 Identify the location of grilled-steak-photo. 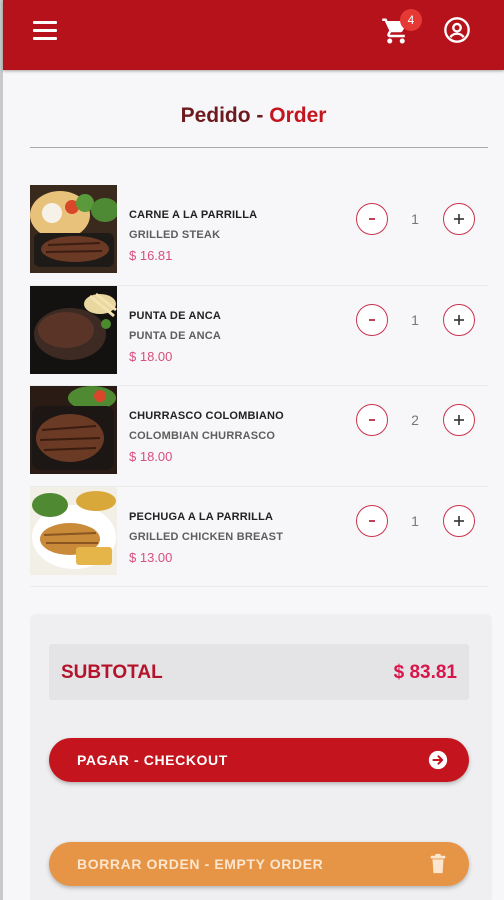
(73, 229).